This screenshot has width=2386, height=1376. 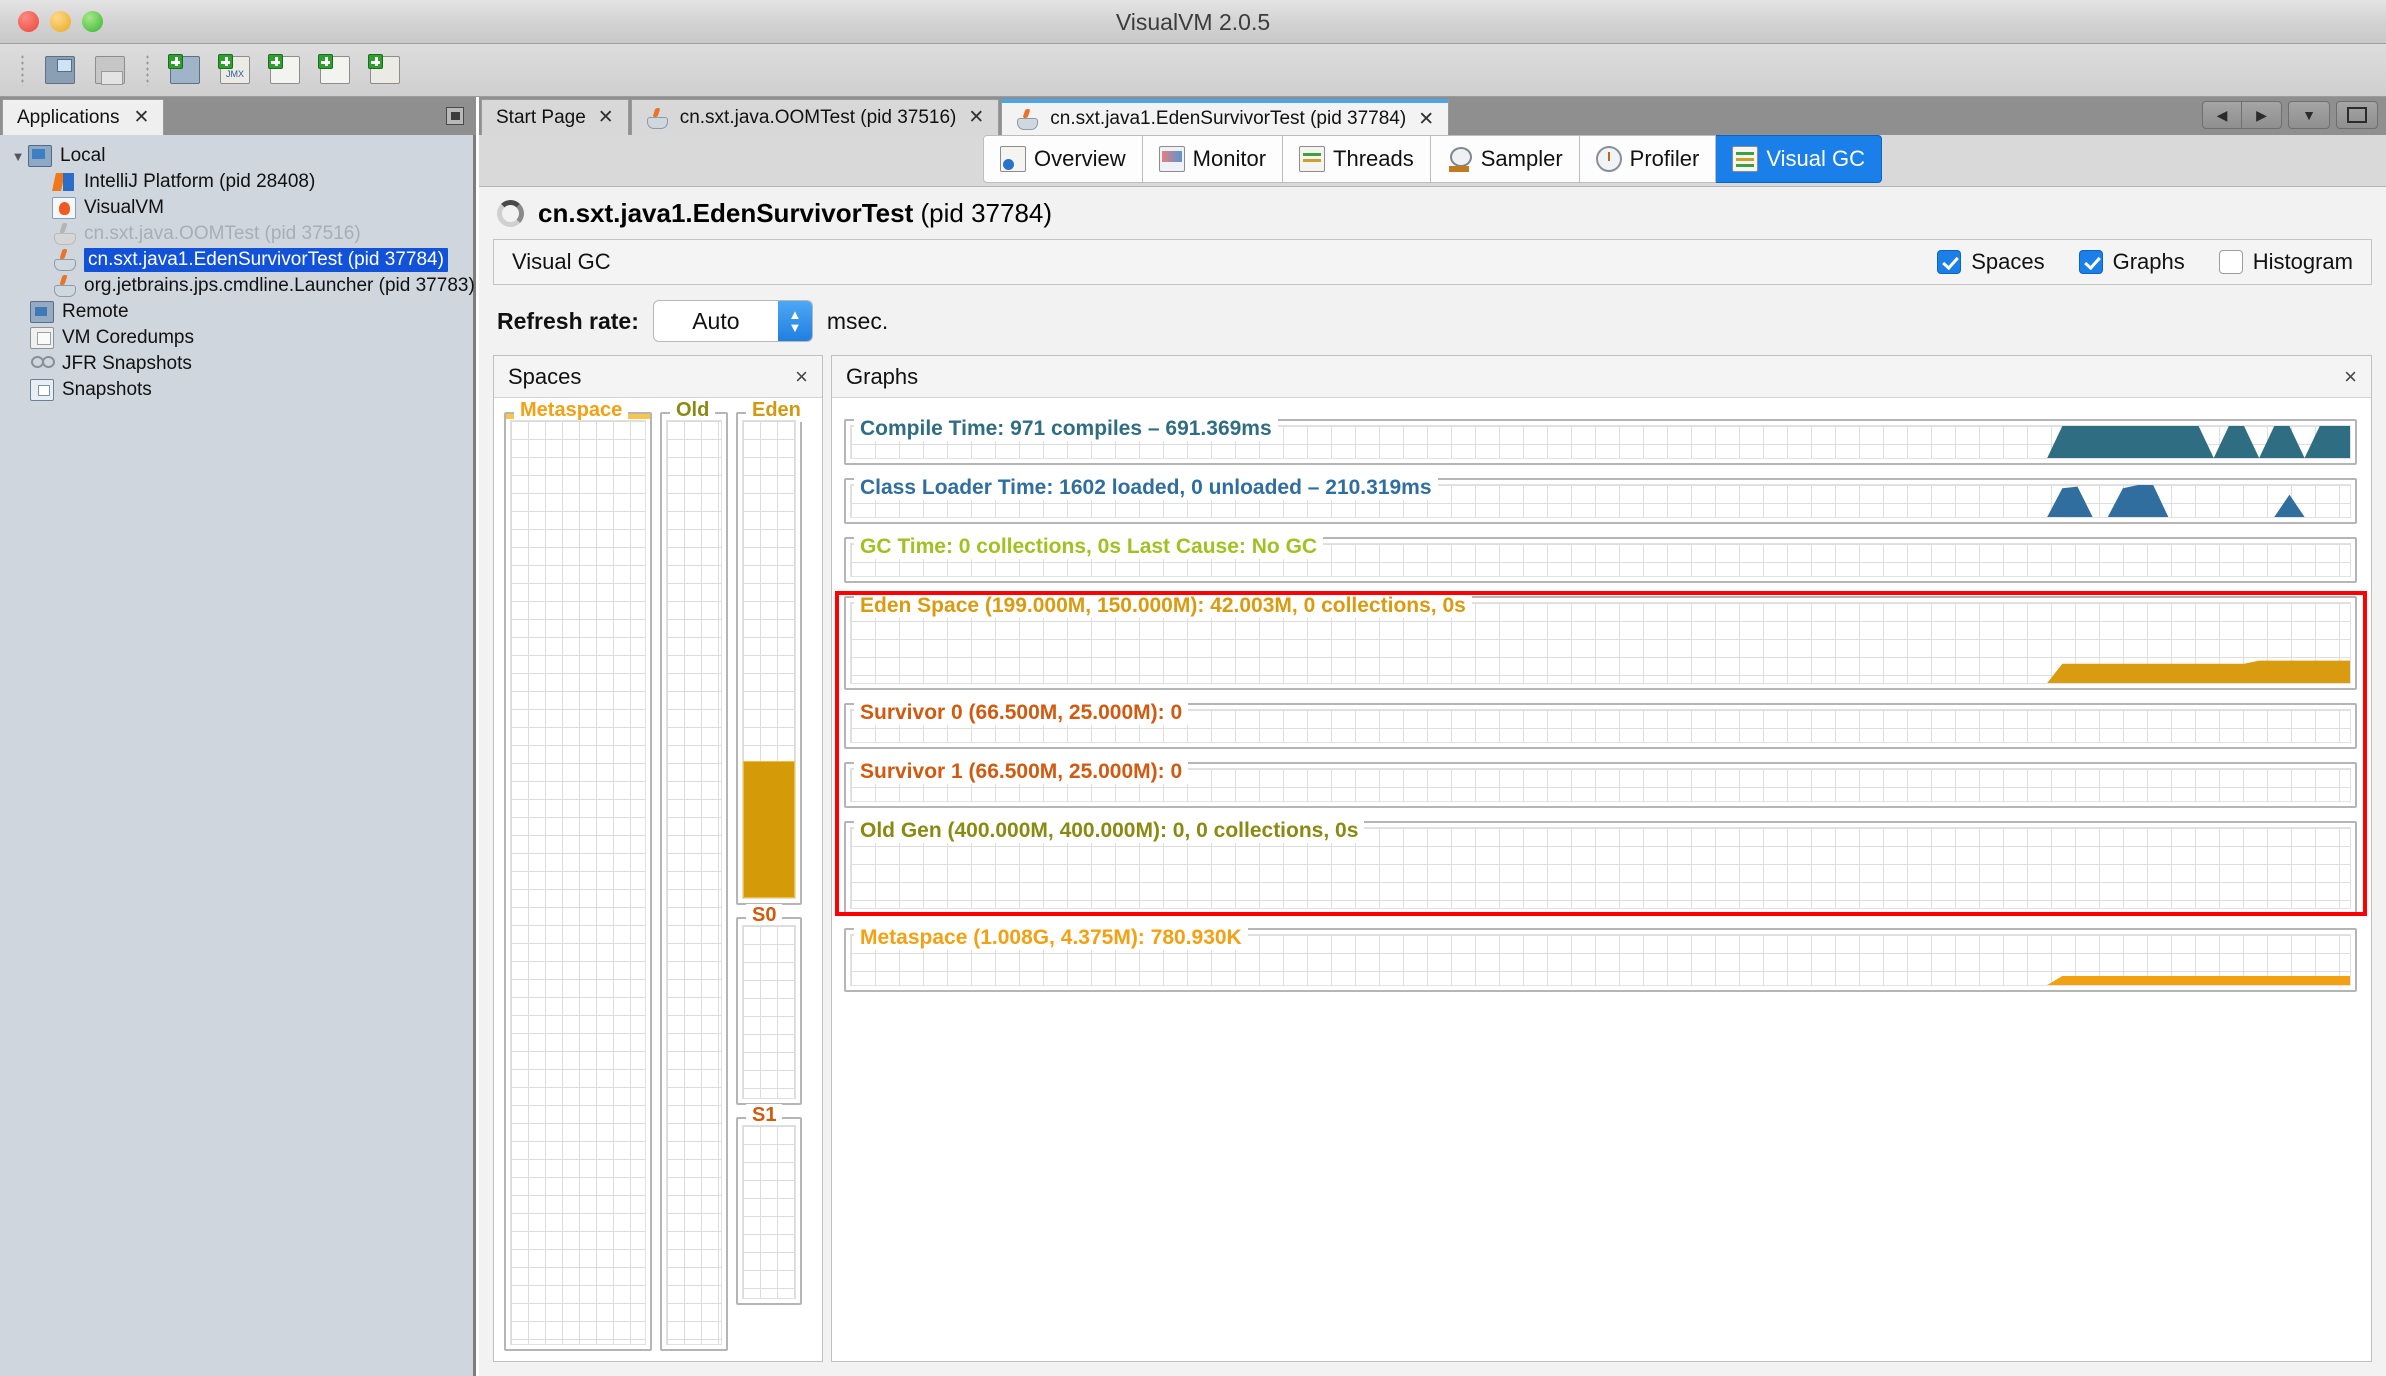 What do you see at coordinates (2302, 261) in the screenshot?
I see `checkbox-label: Histogram` at bounding box center [2302, 261].